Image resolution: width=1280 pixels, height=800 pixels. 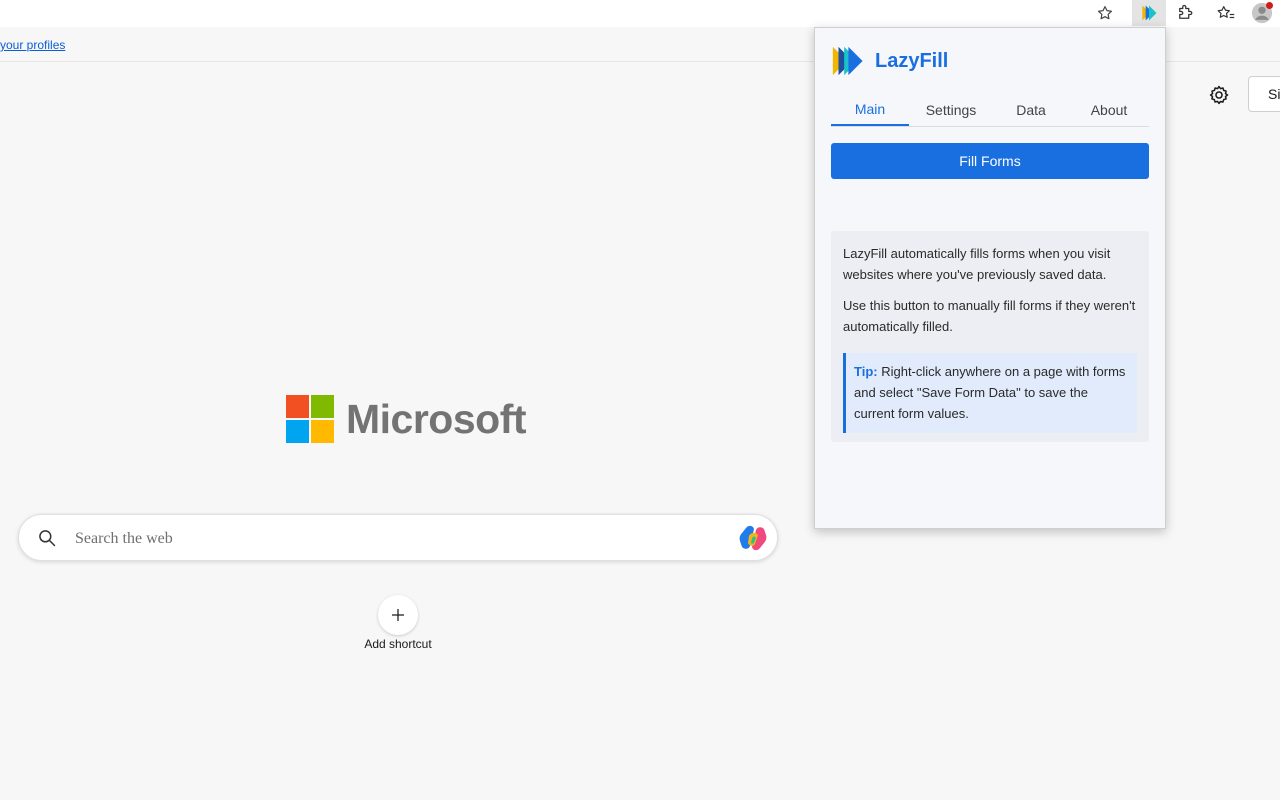 I want to click on add-shortcut-button, so click(x=398, y=615).